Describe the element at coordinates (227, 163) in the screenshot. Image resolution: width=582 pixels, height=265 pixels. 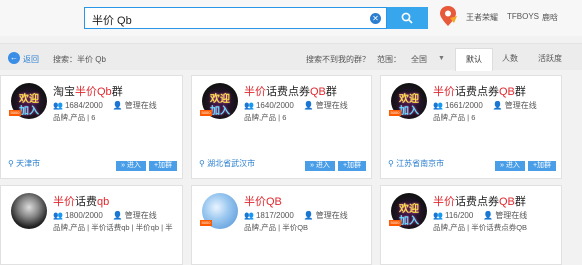
I see `group-location: ⚲ 湖北省武汉市` at that location.